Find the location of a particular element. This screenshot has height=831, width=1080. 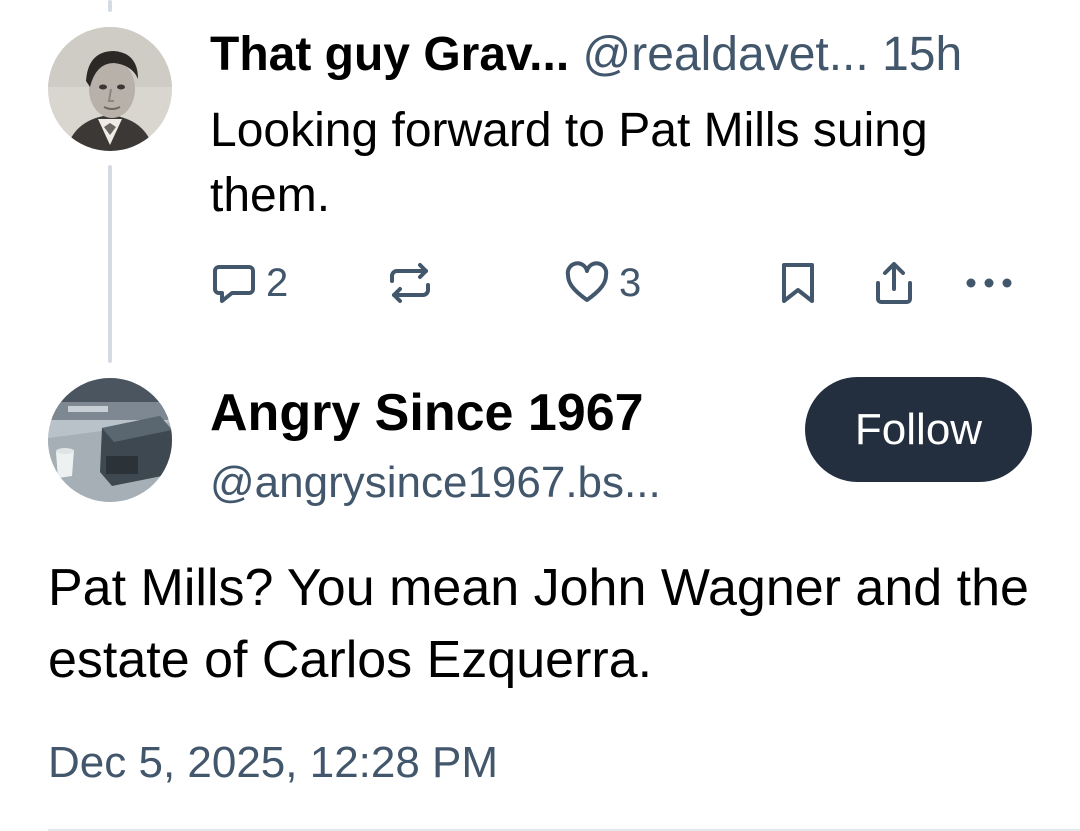

reply-button: 2 is located at coordinates (249, 283).